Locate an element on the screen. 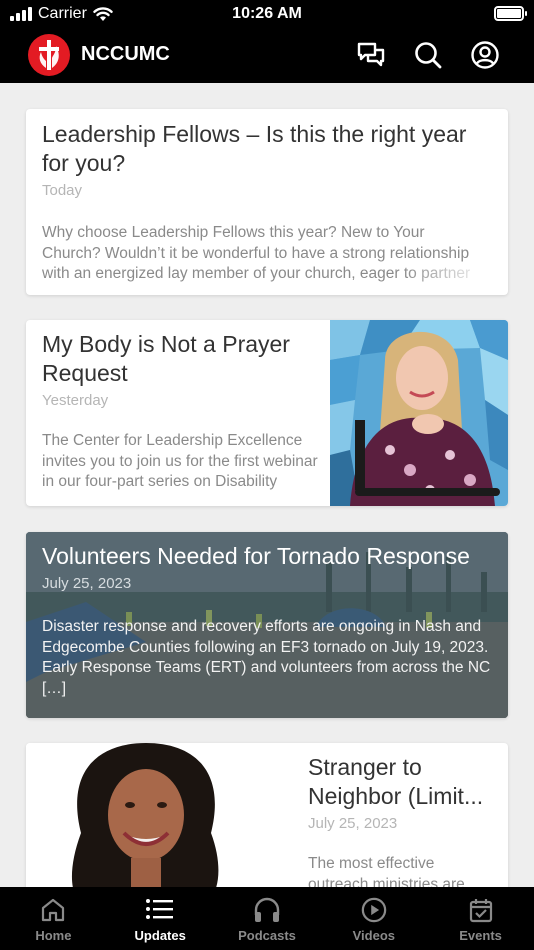  tab-label: Events is located at coordinates (480, 935).